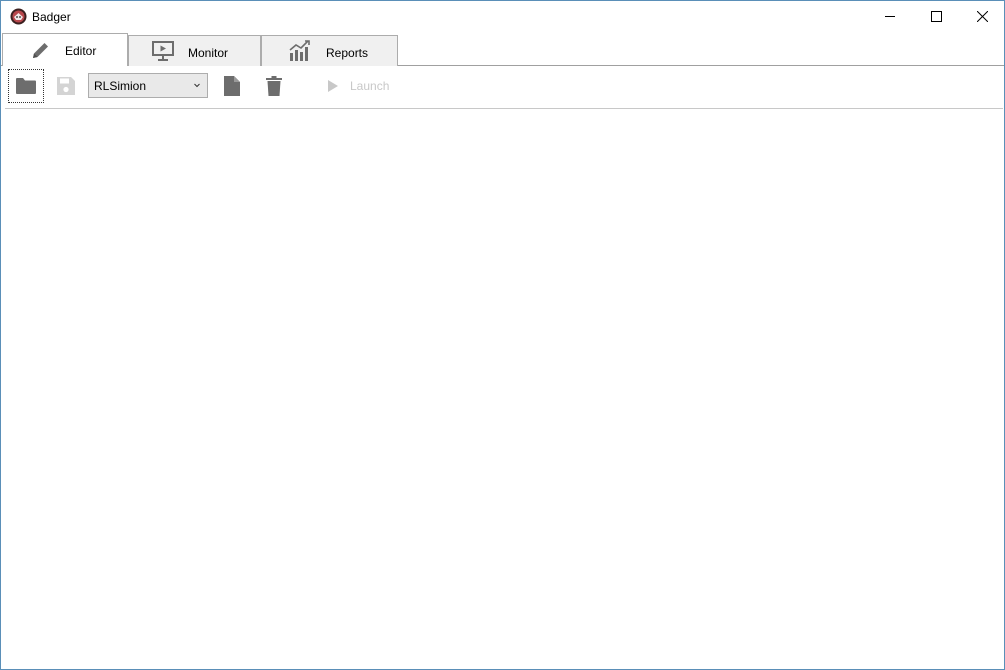 The width and height of the screenshot is (1005, 670). I want to click on tab-editor: Editor, so click(65, 49).